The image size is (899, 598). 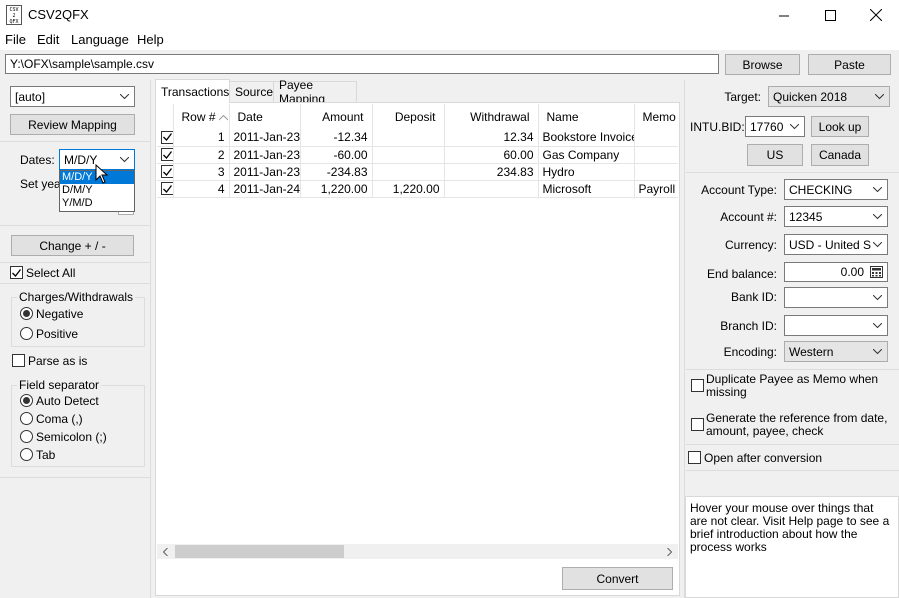 What do you see at coordinates (26, 333) in the screenshot?
I see `positive-radio` at bounding box center [26, 333].